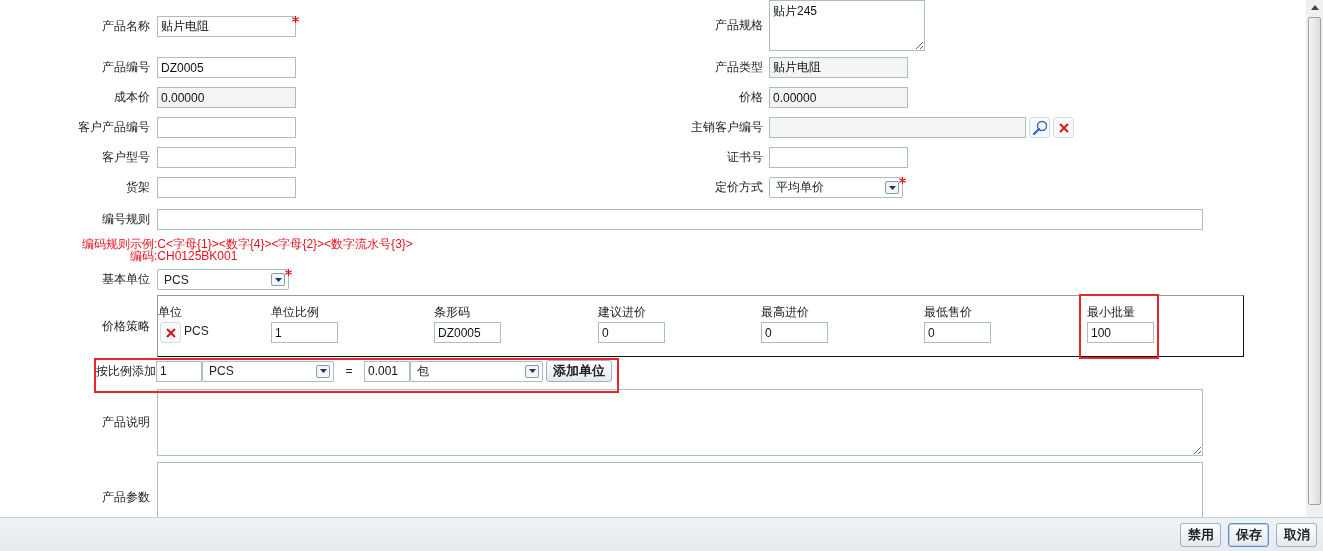 This screenshot has width=1323, height=551. I want to click on search-icon, so click(1039, 127).